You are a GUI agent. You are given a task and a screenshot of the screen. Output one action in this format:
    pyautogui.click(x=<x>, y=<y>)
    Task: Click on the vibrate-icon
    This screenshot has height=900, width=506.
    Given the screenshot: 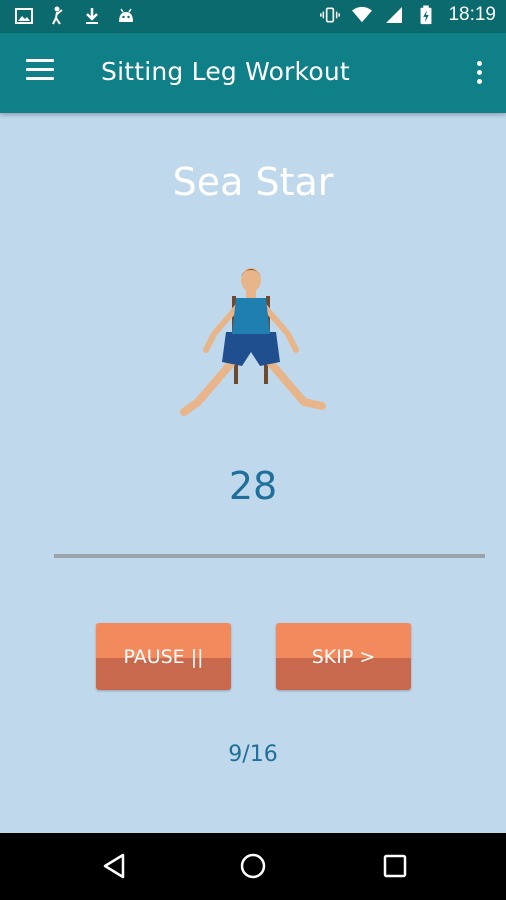 What is the action you would take?
    pyautogui.click(x=330, y=15)
    